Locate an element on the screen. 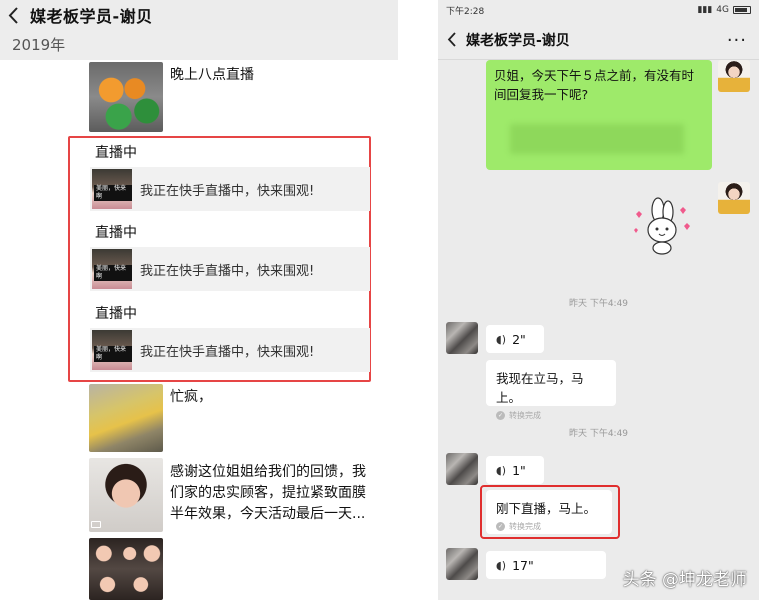 The width and height of the screenshot is (759, 600). chat-title: 媒老板学员-谢贝 is located at coordinates (518, 40).